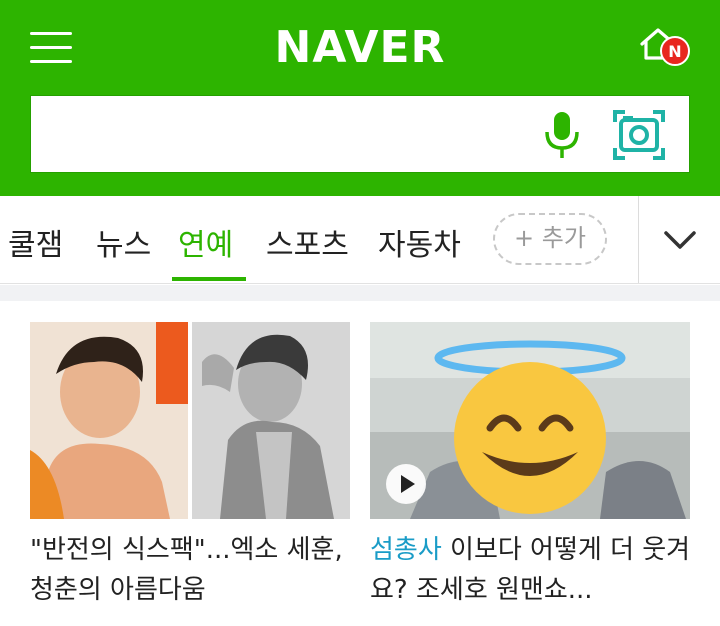 This screenshot has width=720, height=626. I want to click on photo-collage-image, so click(190, 420).